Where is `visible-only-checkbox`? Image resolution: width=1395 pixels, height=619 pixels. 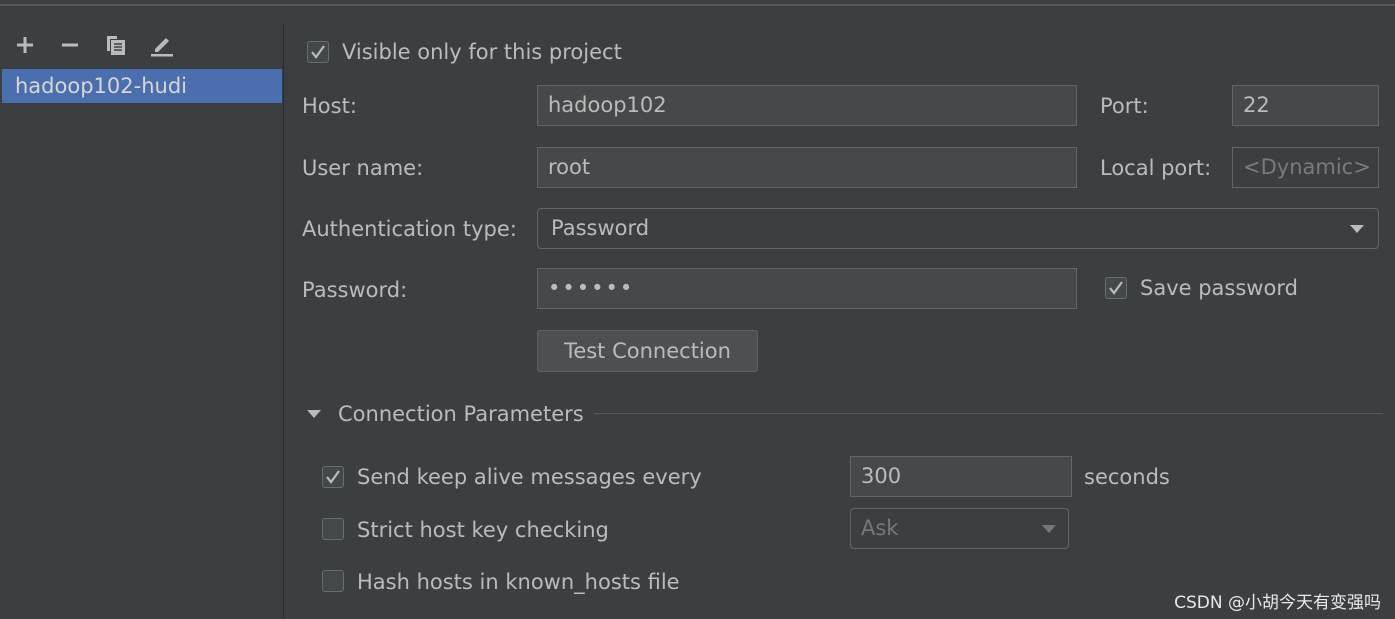
visible-only-checkbox is located at coordinates (318, 52).